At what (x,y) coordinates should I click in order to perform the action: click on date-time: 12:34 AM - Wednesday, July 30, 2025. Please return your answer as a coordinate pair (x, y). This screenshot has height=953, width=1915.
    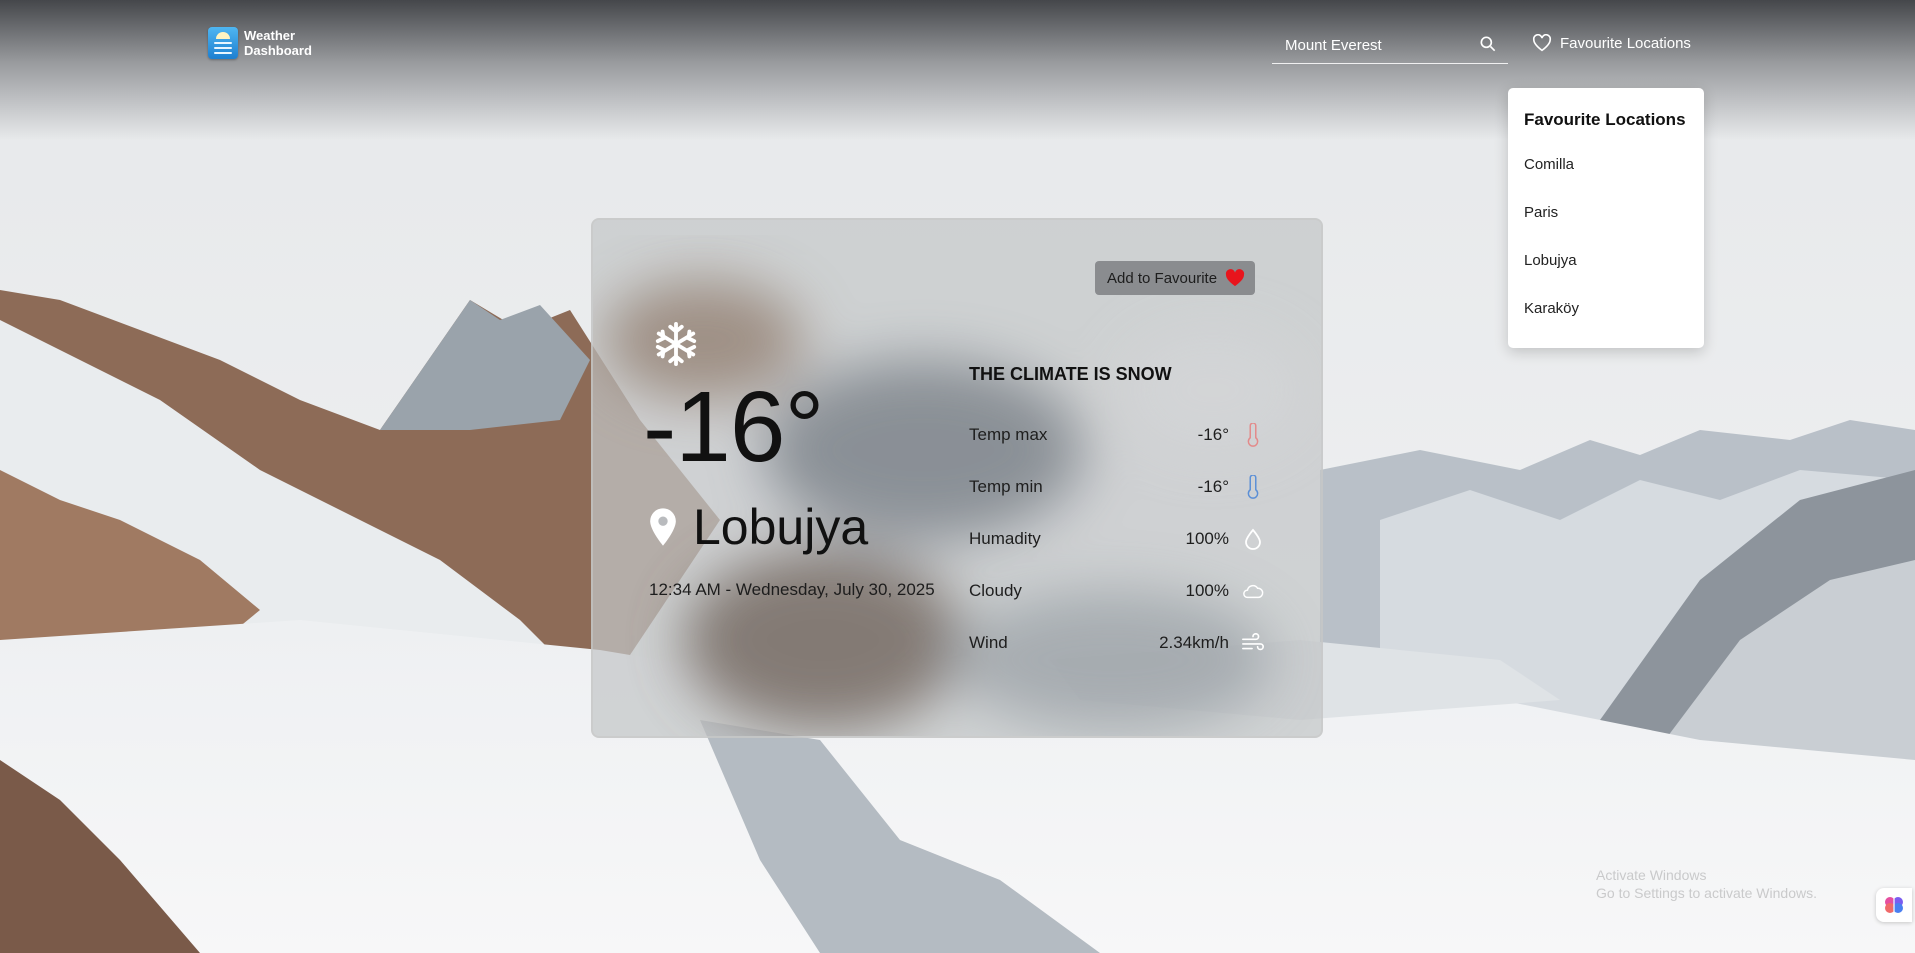
    Looking at the image, I should click on (792, 589).